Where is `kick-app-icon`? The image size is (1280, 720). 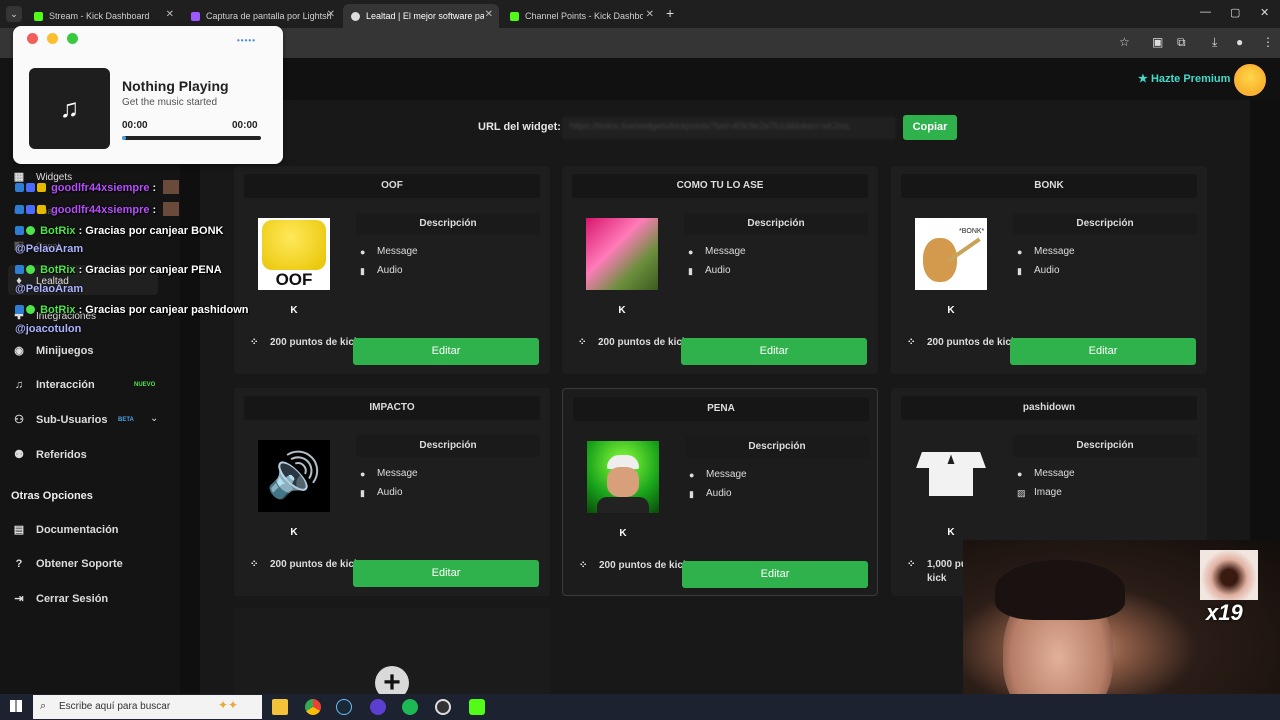 kick-app-icon is located at coordinates (477, 707).